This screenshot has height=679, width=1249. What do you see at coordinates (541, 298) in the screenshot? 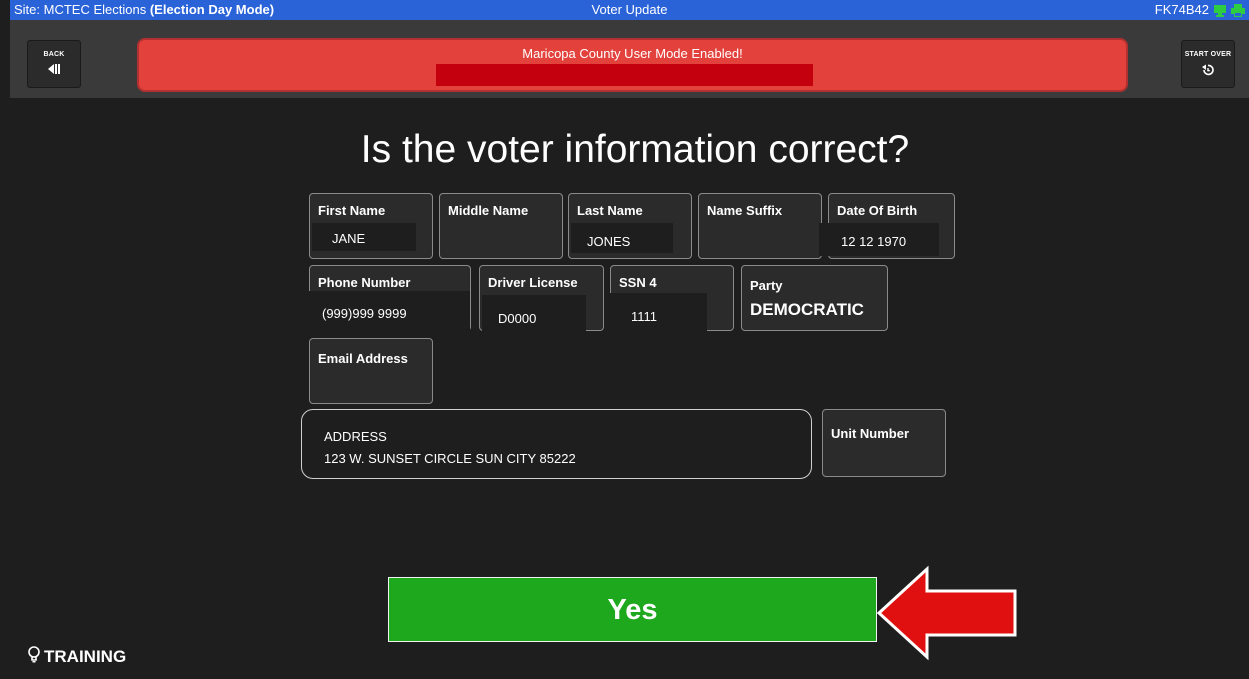
I see `driver-license-field: Driver License D0000` at bounding box center [541, 298].